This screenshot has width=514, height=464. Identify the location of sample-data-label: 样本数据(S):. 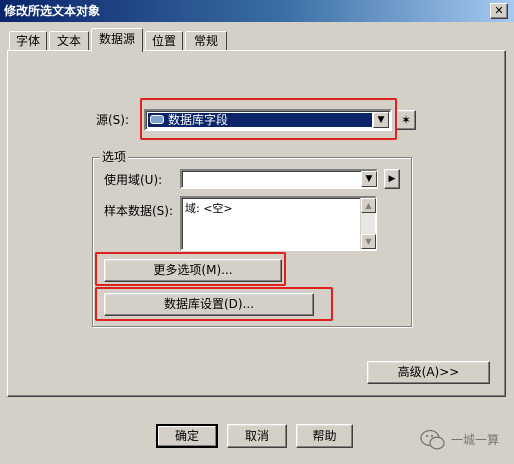
(139, 211).